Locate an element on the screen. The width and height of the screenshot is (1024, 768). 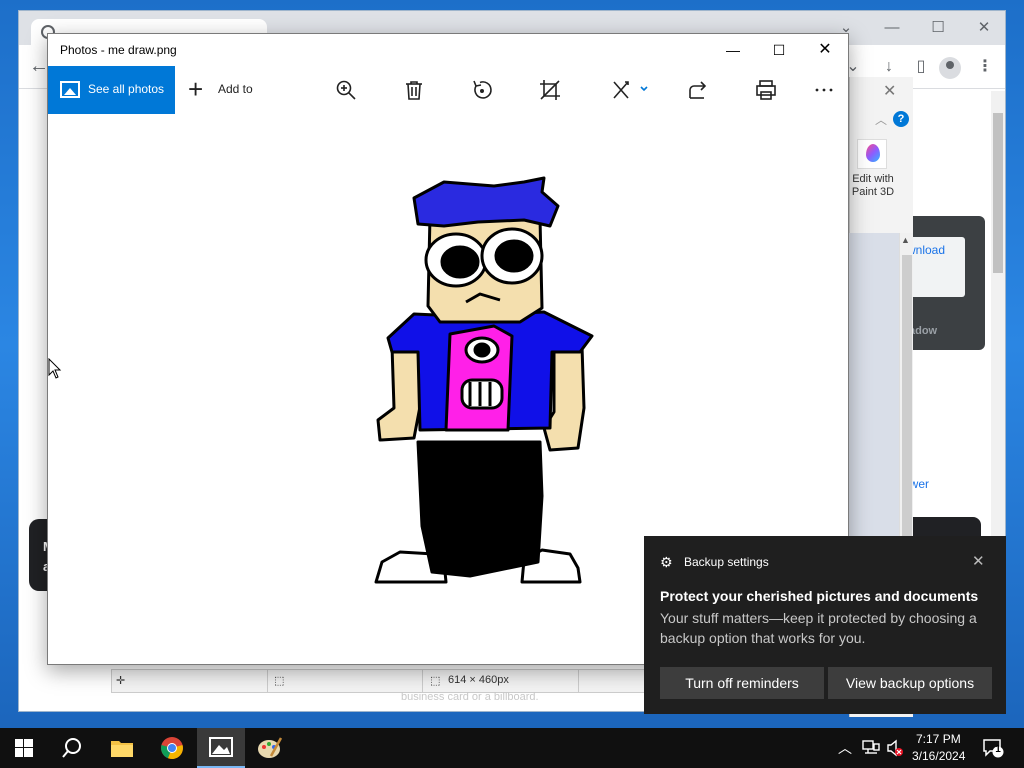
paint-help-icon: ? is located at coordinates (901, 119).